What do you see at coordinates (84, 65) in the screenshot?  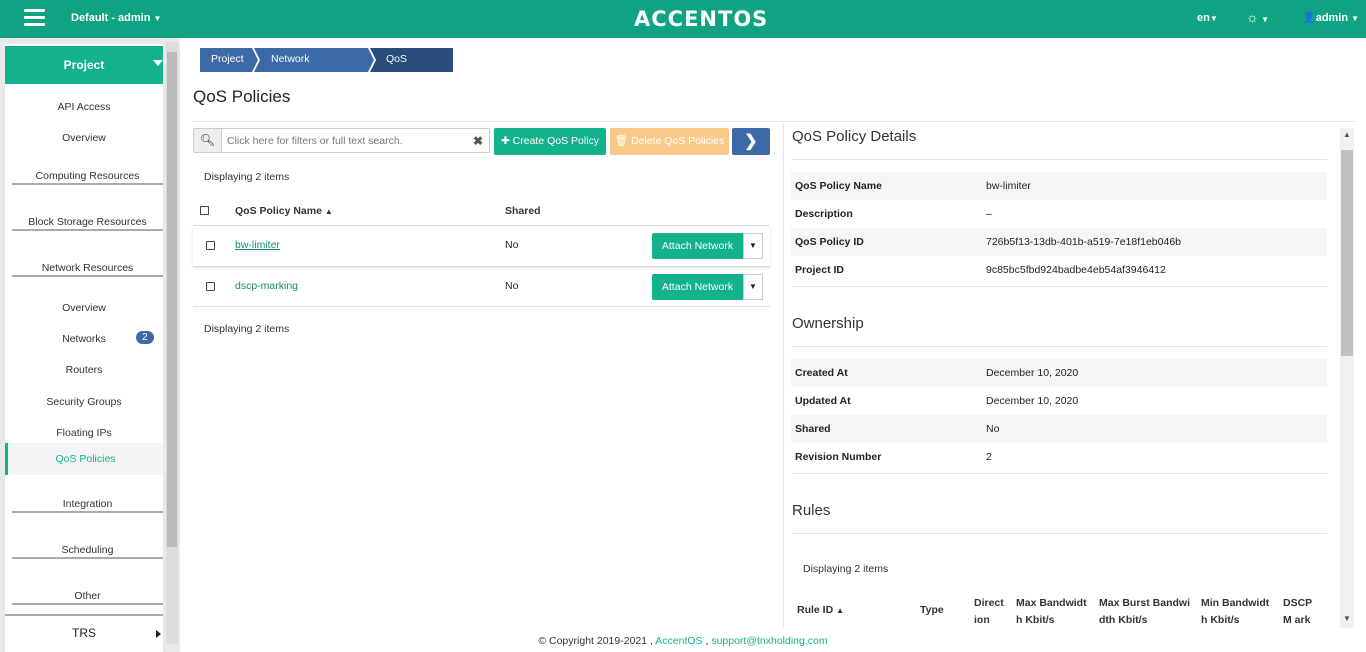 I see `sidebar-project-header: Project` at bounding box center [84, 65].